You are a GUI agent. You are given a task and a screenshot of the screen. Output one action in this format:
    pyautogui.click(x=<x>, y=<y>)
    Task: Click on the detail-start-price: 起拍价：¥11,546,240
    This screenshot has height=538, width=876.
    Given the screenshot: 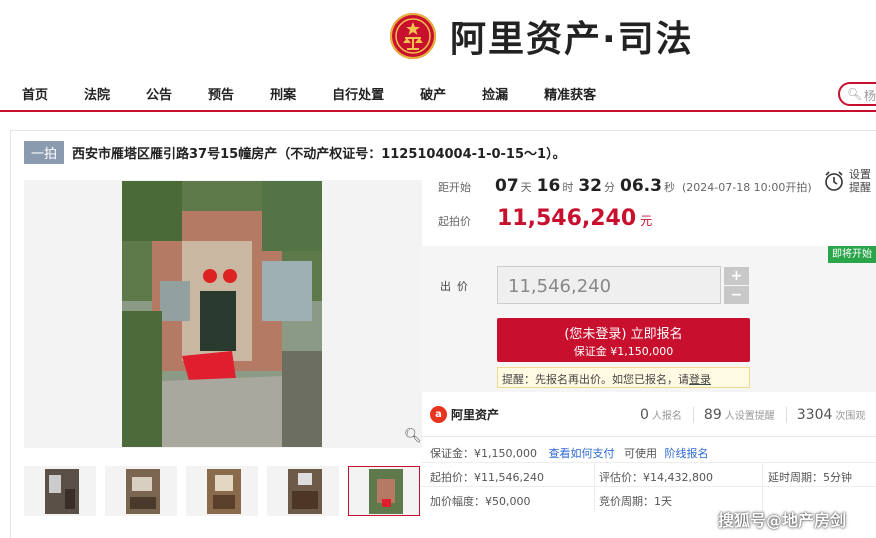 What is the action you would take?
    pyautogui.click(x=487, y=477)
    